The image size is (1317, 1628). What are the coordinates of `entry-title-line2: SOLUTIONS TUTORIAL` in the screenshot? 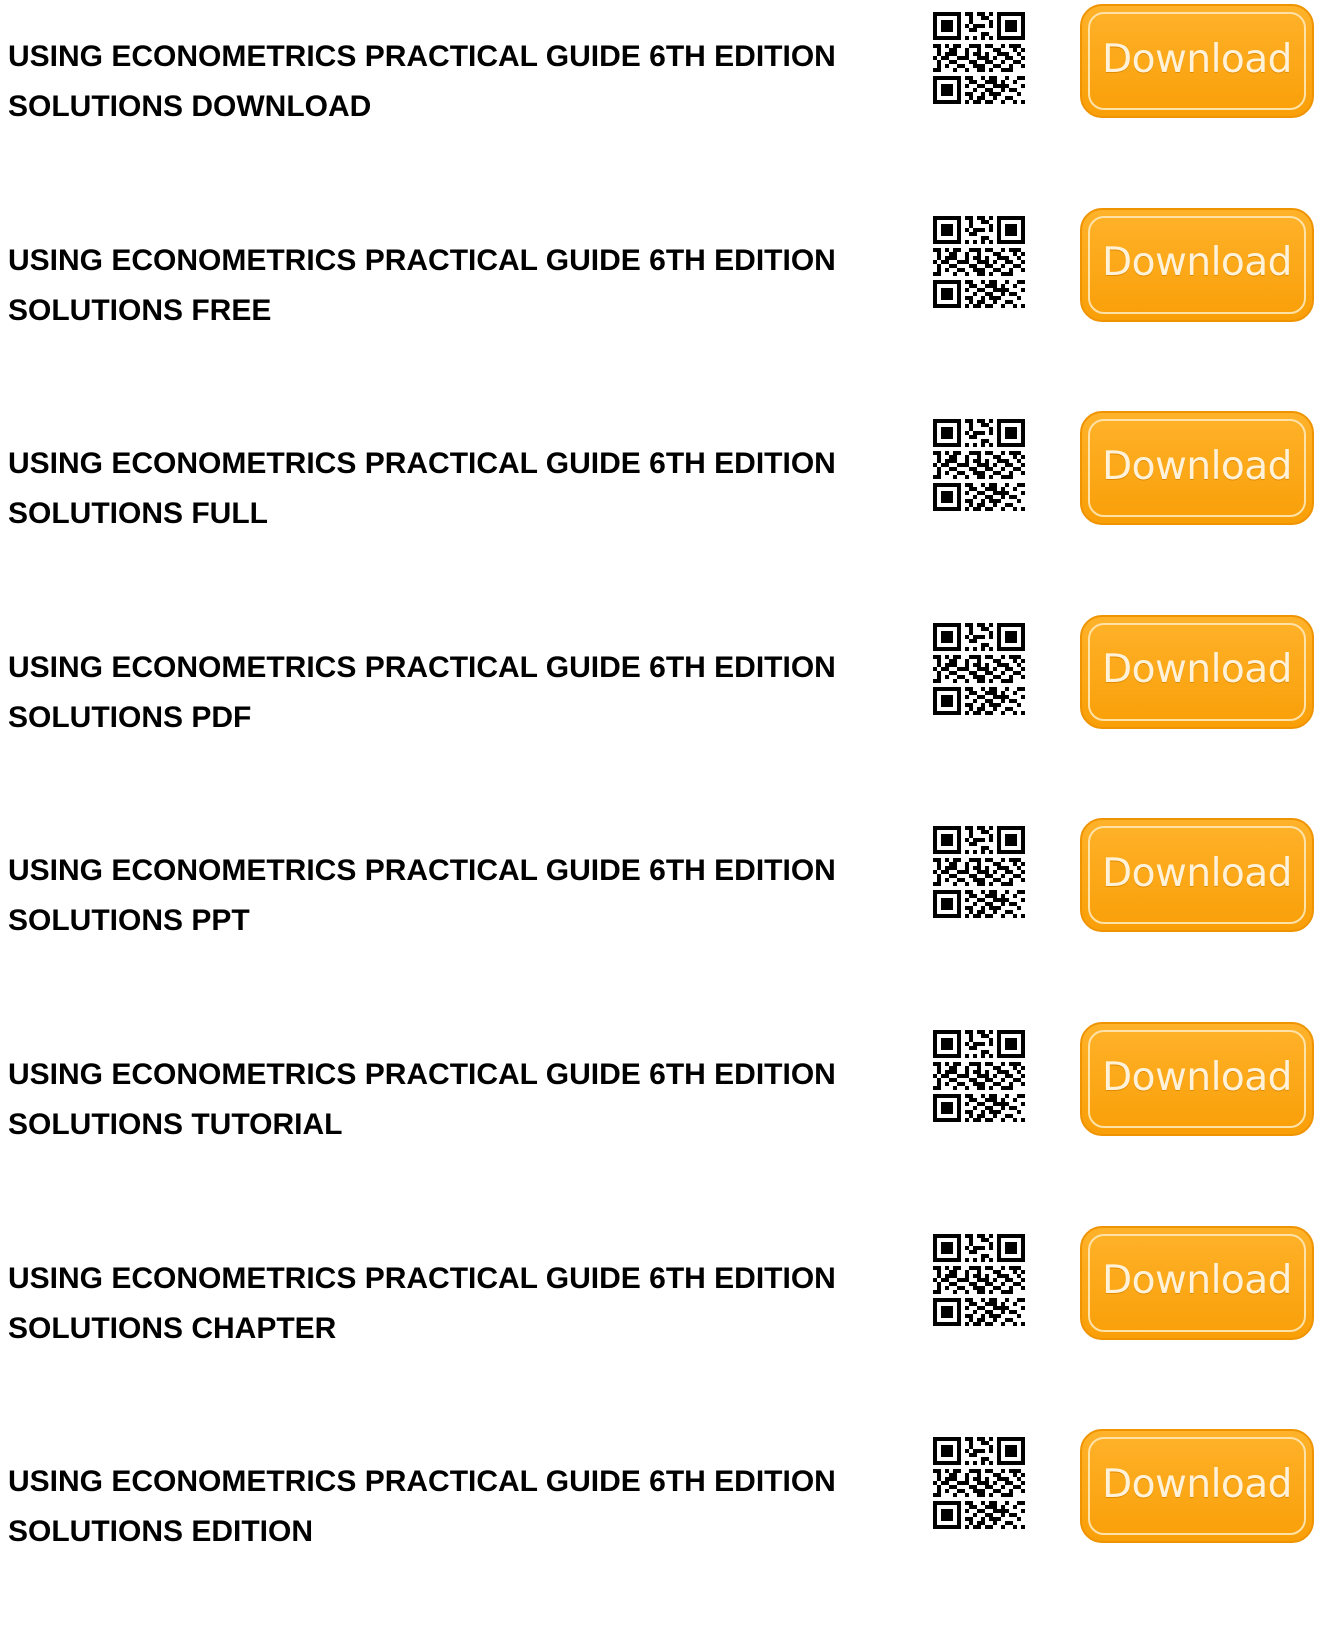 It's located at (175, 1124).